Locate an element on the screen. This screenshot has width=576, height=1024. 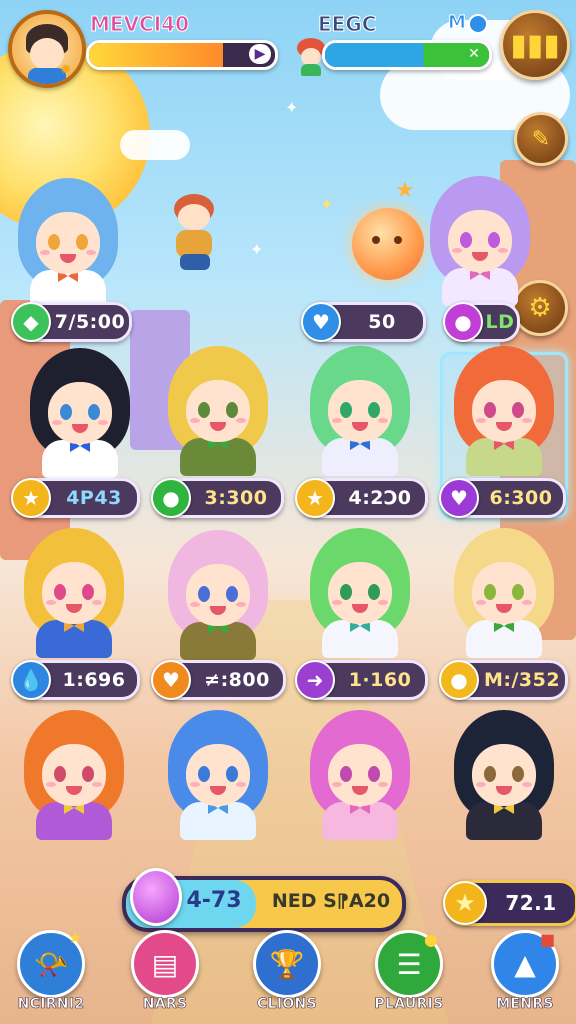
bars-icon: ▮▮▮ is located at coordinates (535, 45).